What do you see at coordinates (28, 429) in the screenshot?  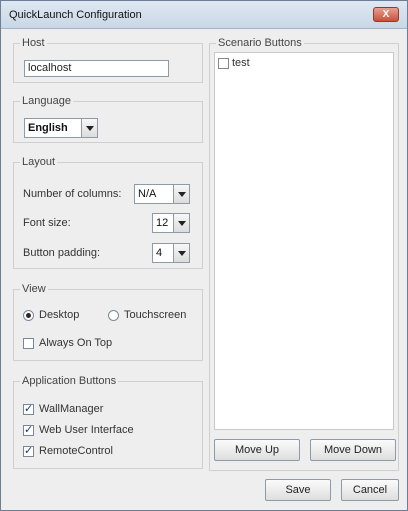 I see `web-user-interface-checkbox` at bounding box center [28, 429].